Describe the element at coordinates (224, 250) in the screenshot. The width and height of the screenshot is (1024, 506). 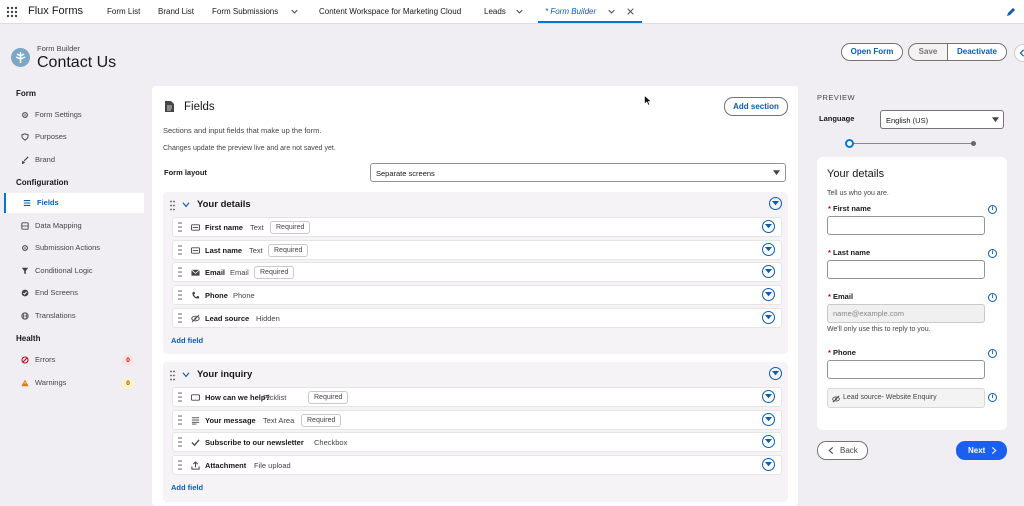
I see `field-name: Last name` at that location.